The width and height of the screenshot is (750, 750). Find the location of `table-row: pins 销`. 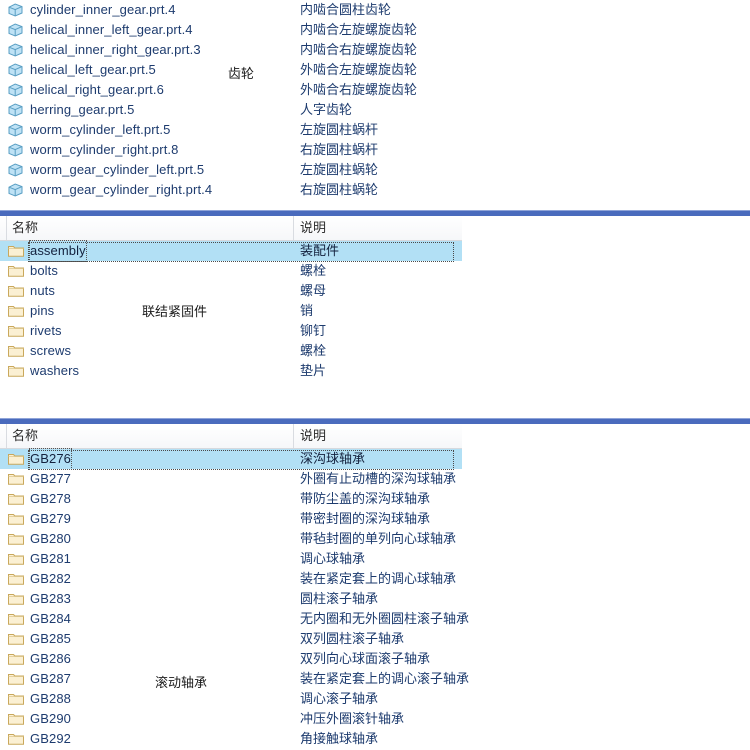

table-row: pins 销 is located at coordinates (231, 311).